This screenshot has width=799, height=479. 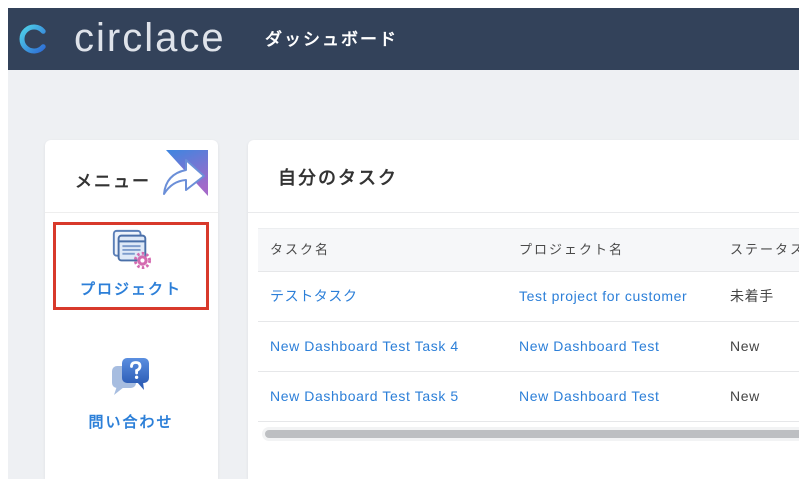 I want to click on horizontal-scrollbar, so click(x=530, y=434).